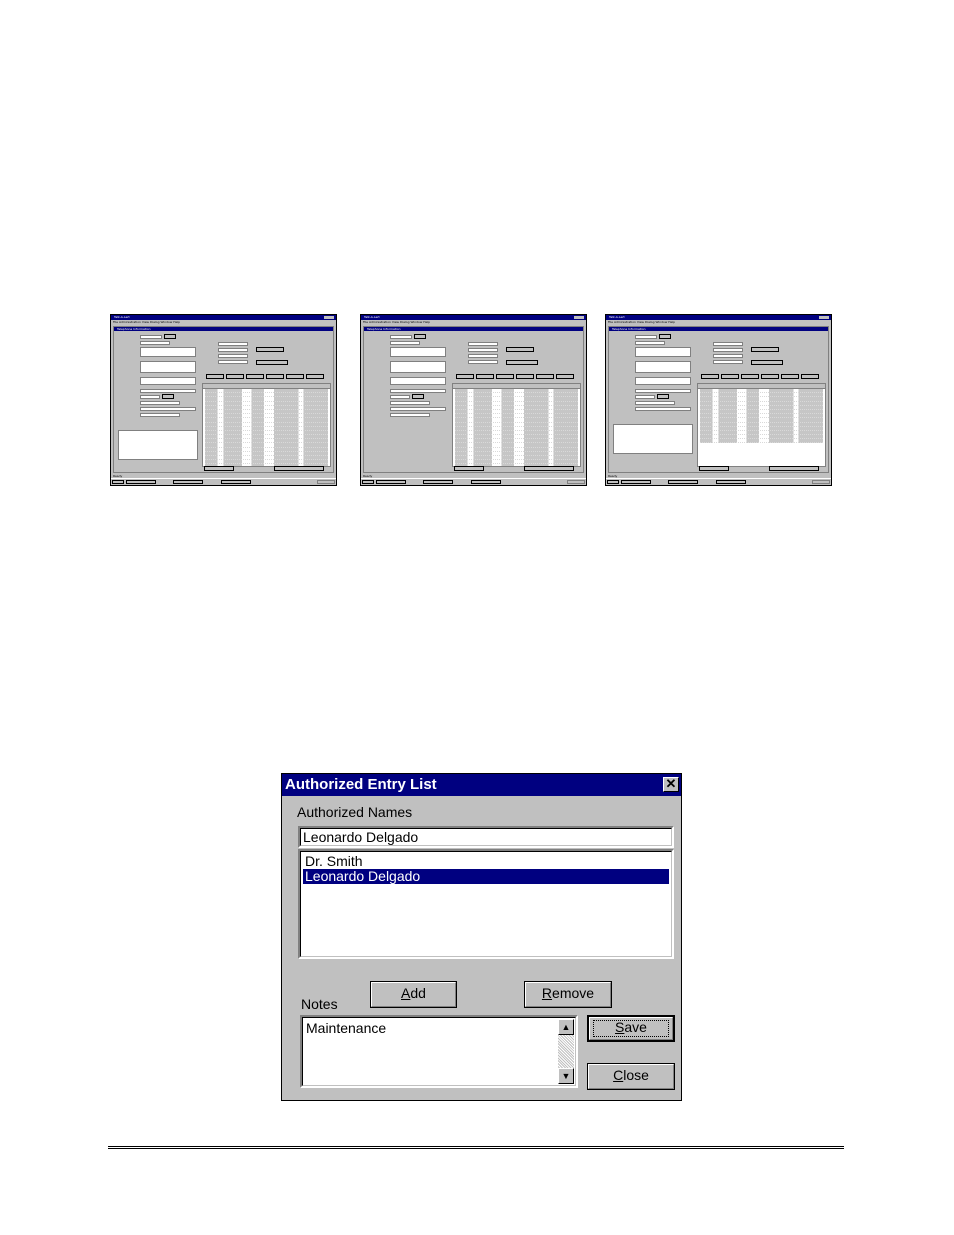  Describe the element at coordinates (486, 837) in the screenshot. I see `authorized-name-input: Leonardo Delgado` at that location.